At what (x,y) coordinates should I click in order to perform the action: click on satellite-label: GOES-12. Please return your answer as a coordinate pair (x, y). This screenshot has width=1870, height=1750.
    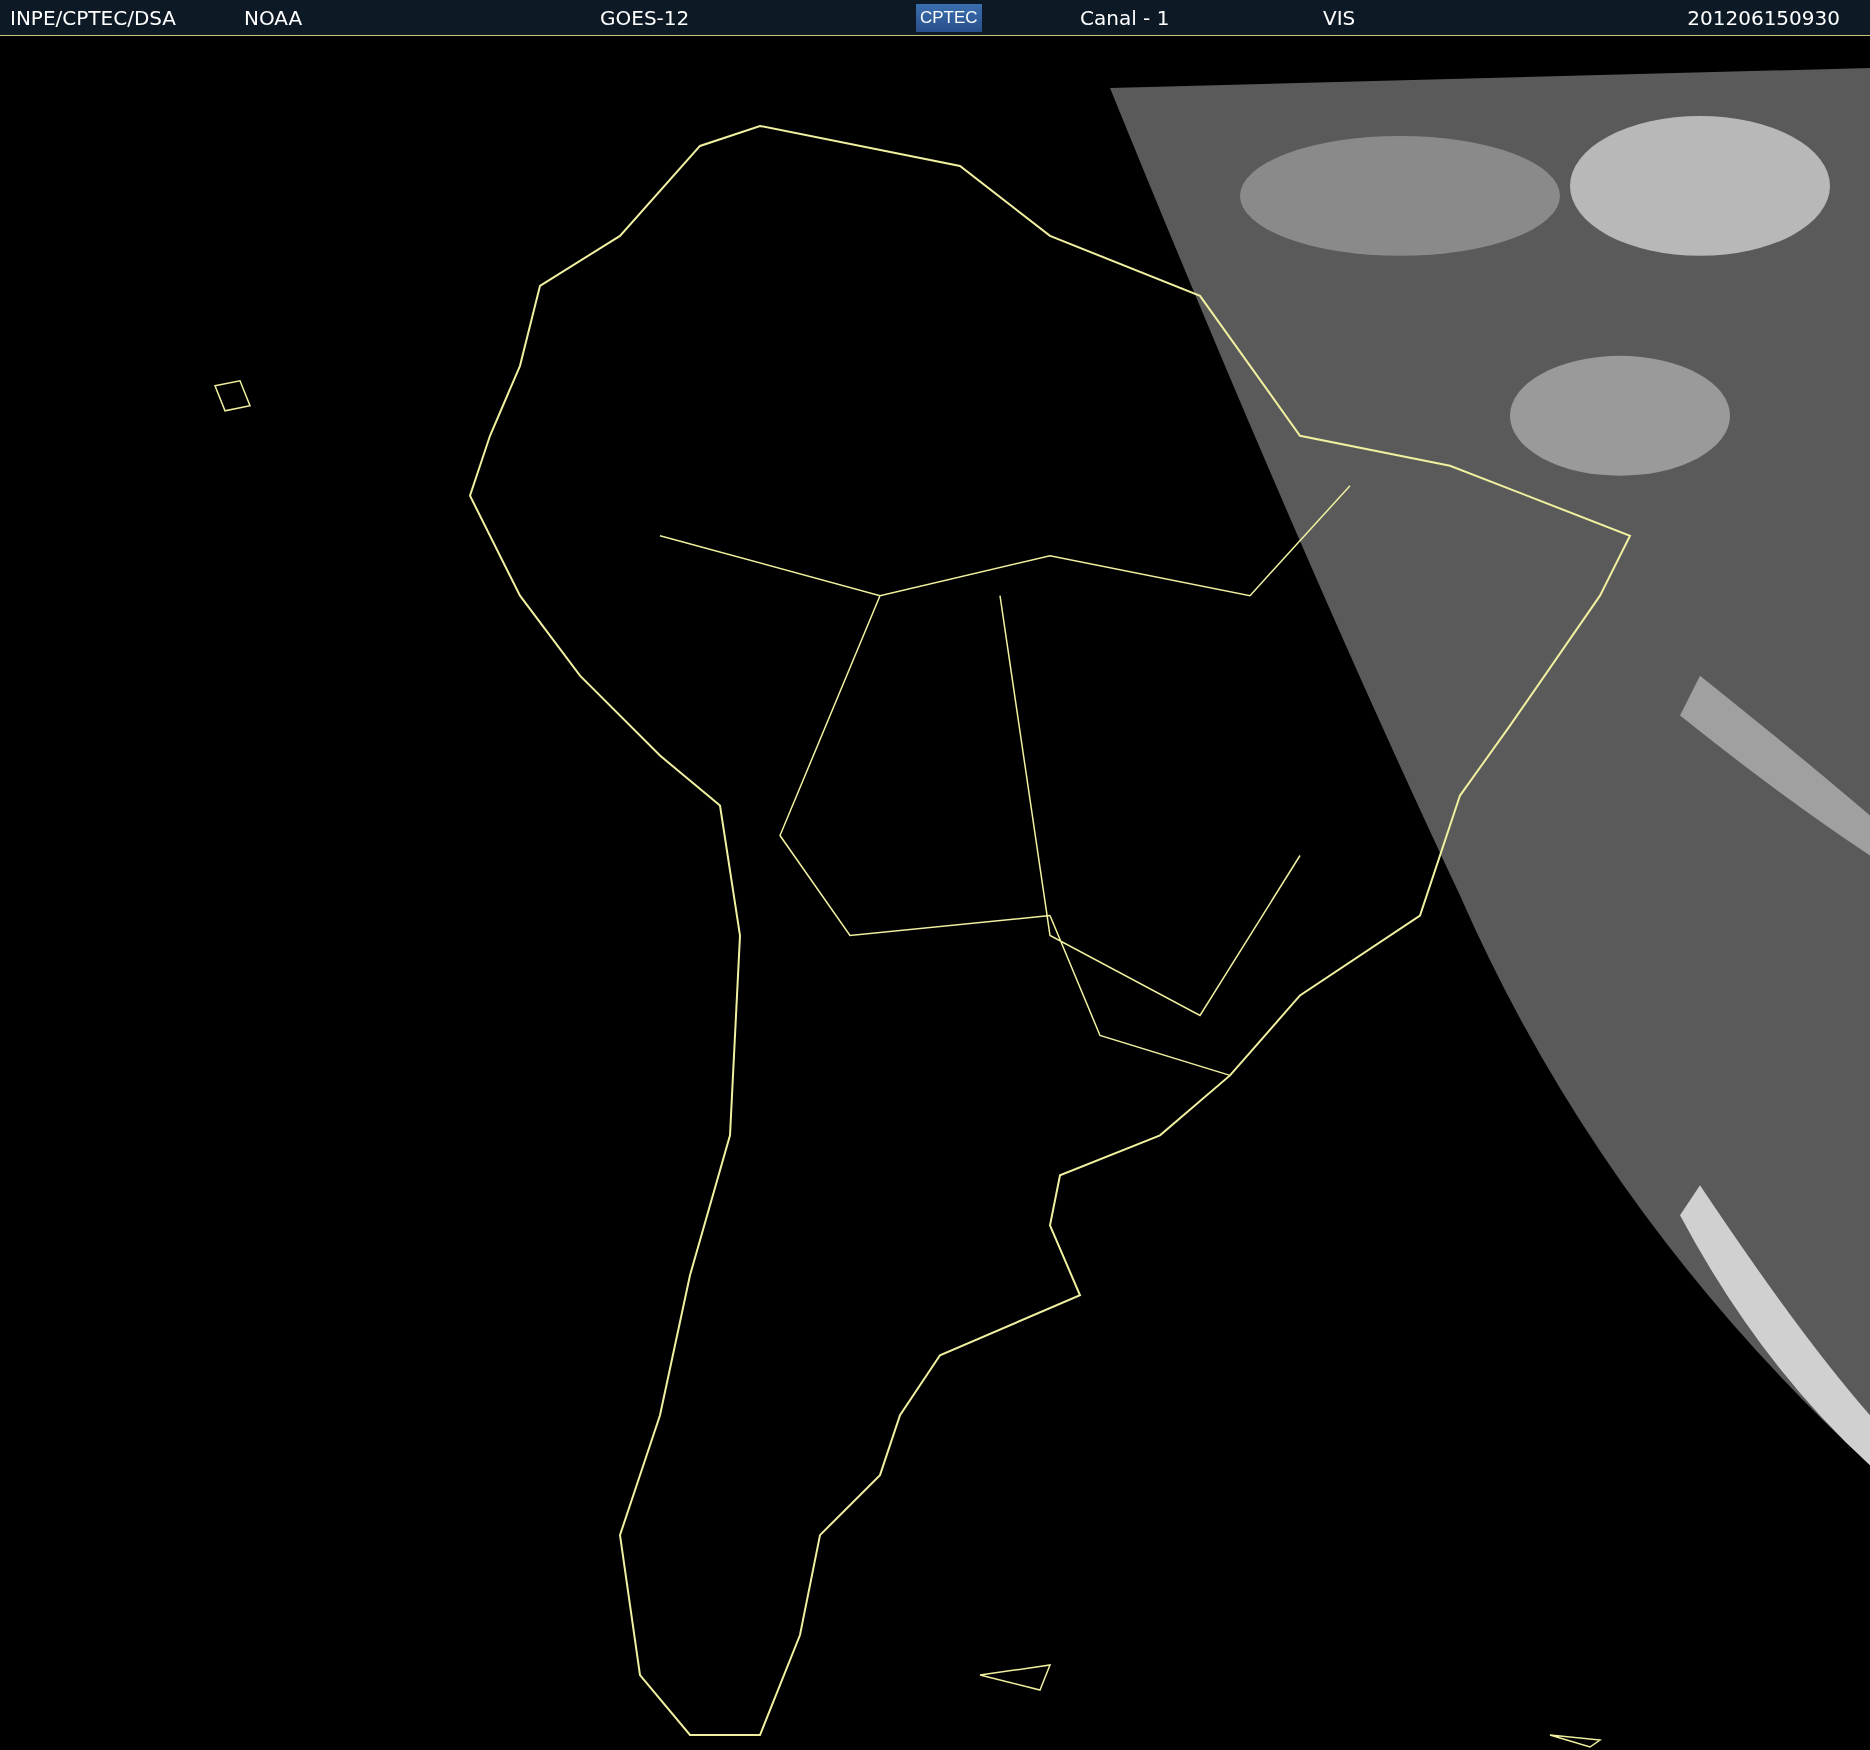
    Looking at the image, I should click on (645, 17).